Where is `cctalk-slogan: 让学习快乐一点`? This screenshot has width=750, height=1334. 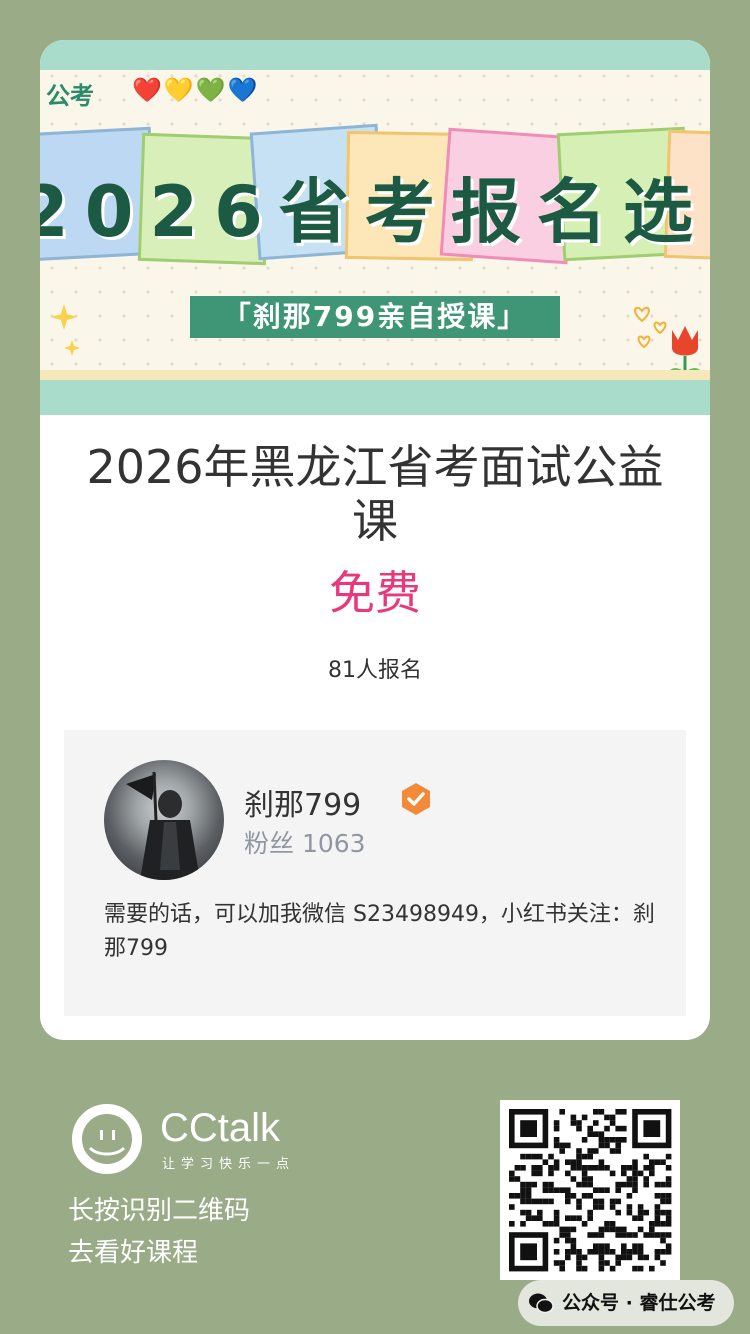 cctalk-slogan: 让学习快乐一点 is located at coordinates (229, 1164).